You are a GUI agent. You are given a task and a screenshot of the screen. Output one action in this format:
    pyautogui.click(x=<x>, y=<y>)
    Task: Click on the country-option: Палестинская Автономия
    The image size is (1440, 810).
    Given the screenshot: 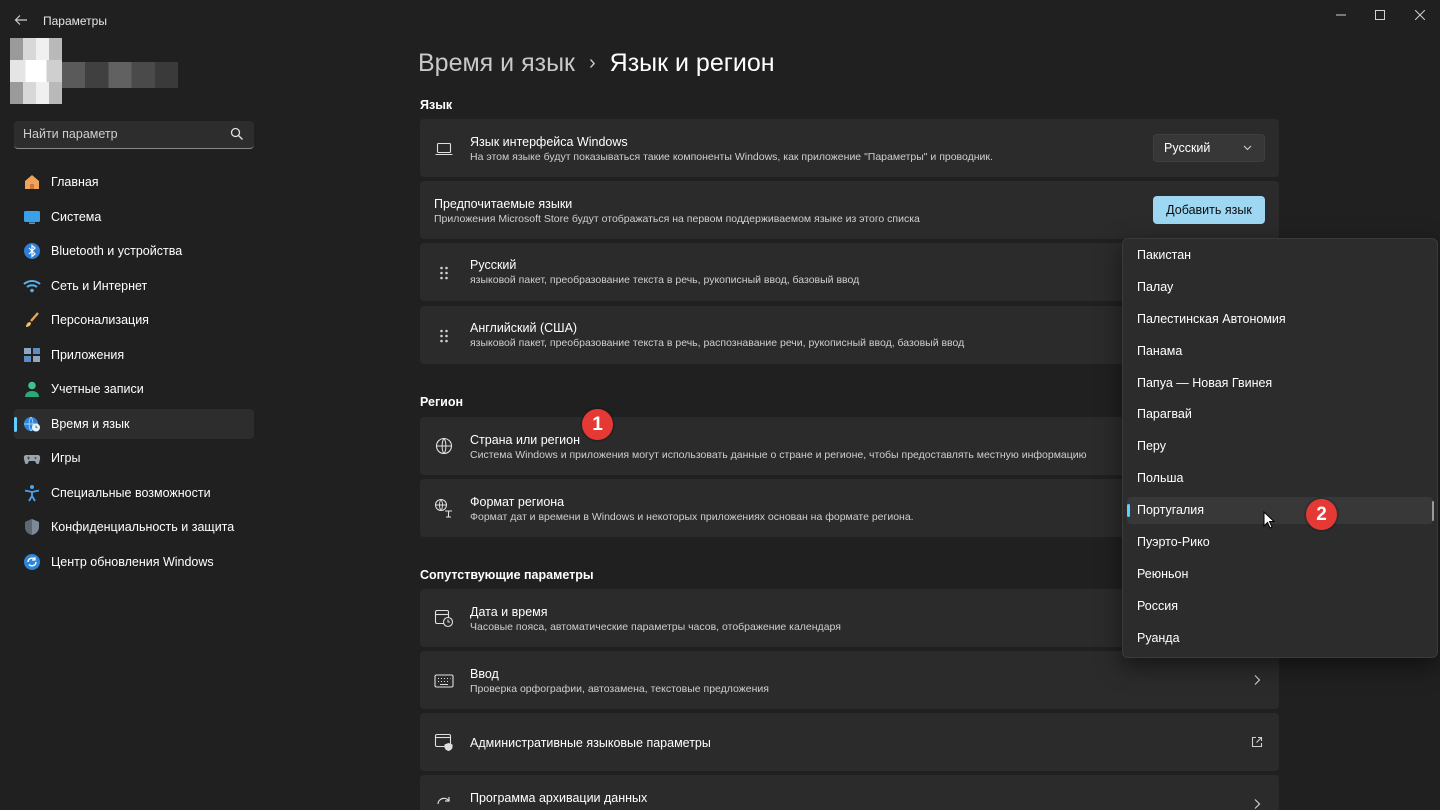 What is the action you would take?
    pyautogui.click(x=1280, y=319)
    